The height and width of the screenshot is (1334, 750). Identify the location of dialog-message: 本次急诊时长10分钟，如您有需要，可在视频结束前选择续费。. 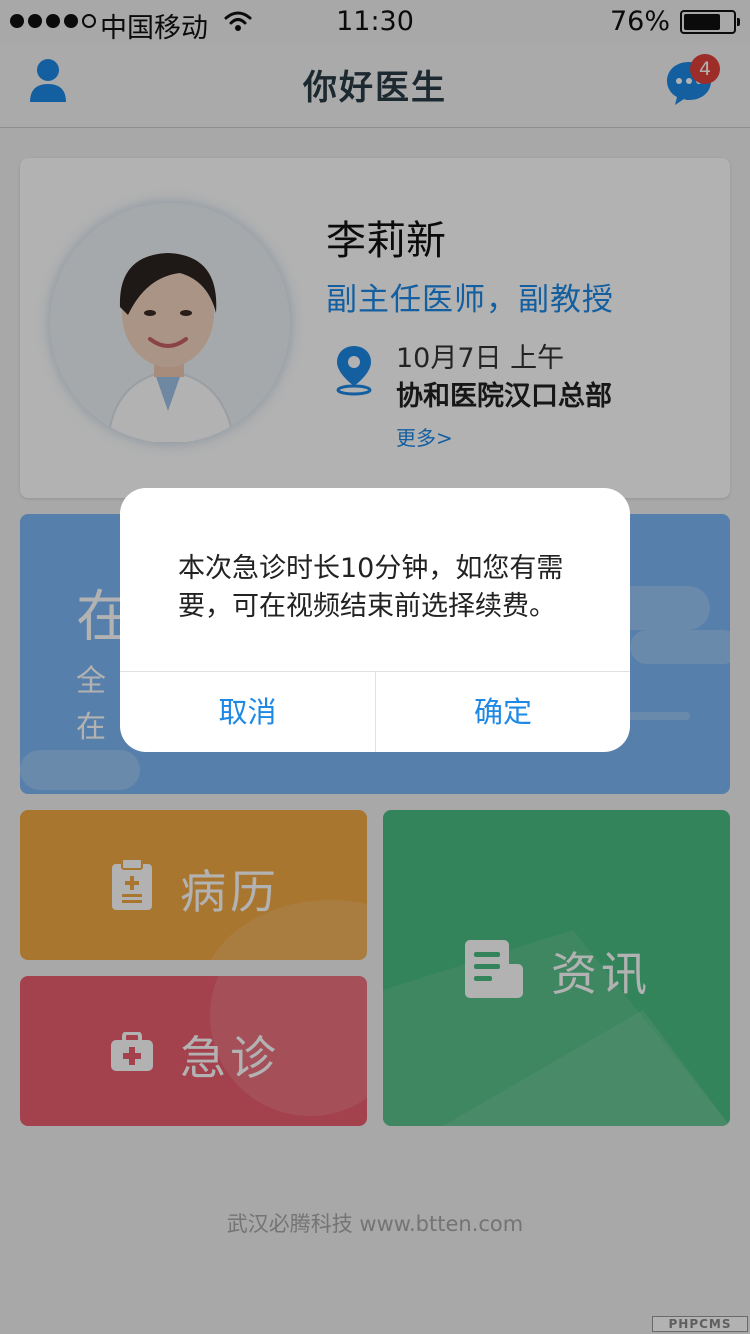
(371, 587).